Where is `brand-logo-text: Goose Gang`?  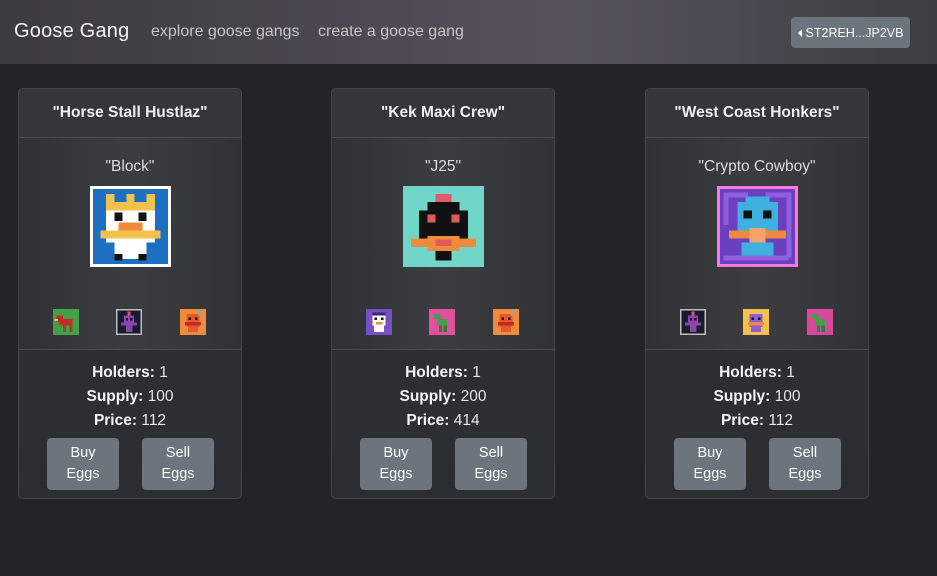 brand-logo-text: Goose Gang is located at coordinates (71, 31).